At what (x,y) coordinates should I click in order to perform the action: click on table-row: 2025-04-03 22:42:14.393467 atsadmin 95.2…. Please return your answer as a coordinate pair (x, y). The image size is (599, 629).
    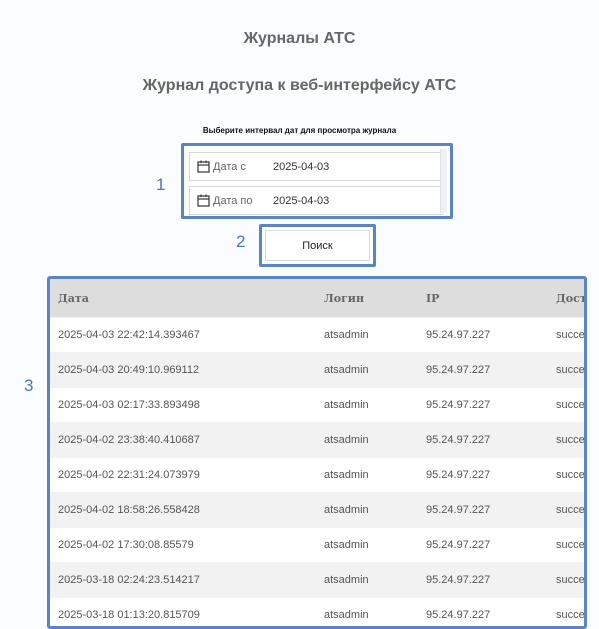
    Looking at the image, I should click on (317, 335).